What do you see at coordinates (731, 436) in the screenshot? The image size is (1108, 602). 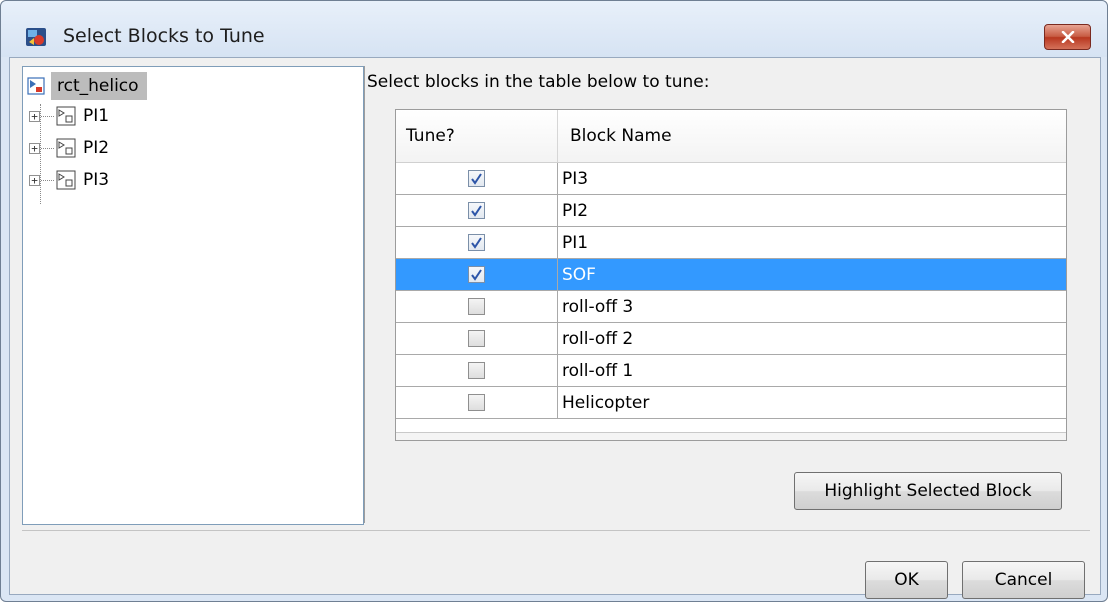 I see `horizontal-scrollbar` at bounding box center [731, 436].